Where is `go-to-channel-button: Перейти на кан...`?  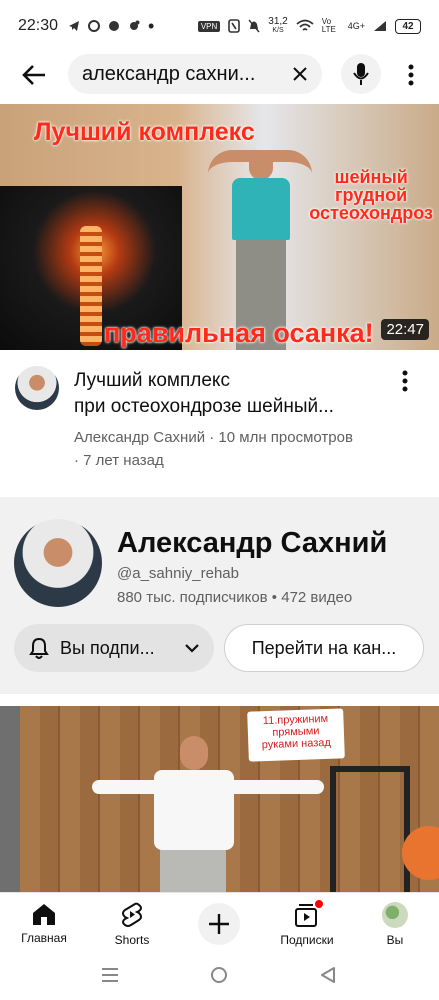
go-to-channel-button: Перейти на кан... is located at coordinates (324, 648).